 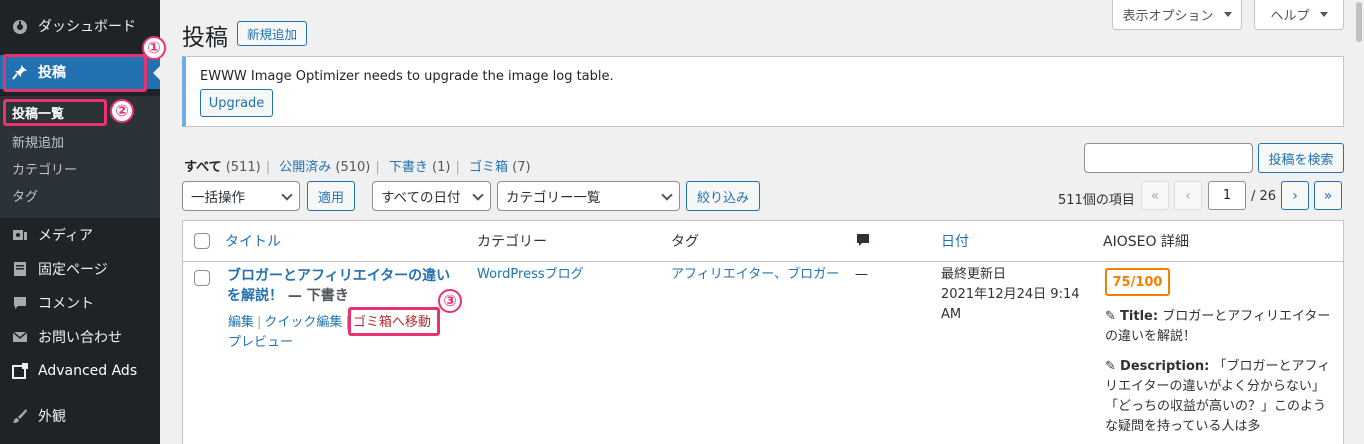 What do you see at coordinates (1165, 366) in the screenshot?
I see `aio-desc-label: Description:` at bounding box center [1165, 366].